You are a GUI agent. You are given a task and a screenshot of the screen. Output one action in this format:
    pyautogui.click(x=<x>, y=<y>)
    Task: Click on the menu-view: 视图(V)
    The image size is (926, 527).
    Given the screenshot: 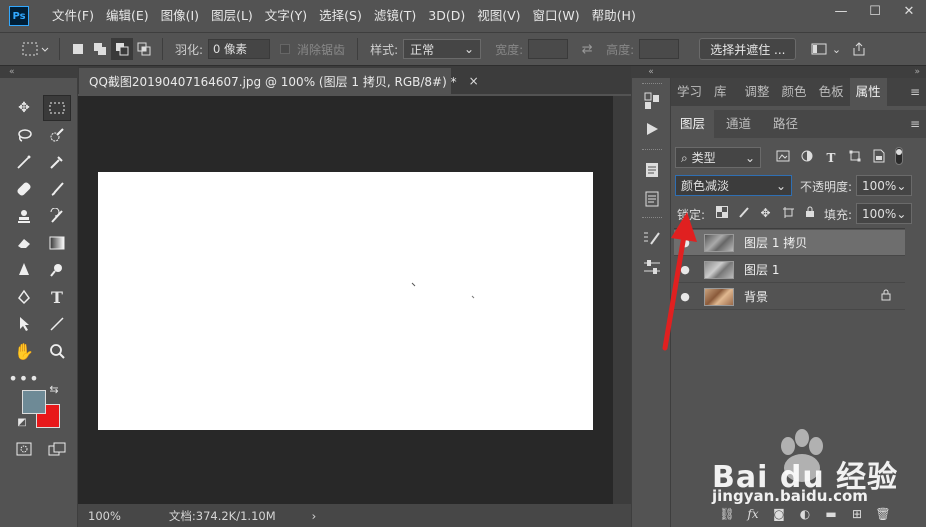 What is the action you would take?
    pyautogui.click(x=498, y=16)
    